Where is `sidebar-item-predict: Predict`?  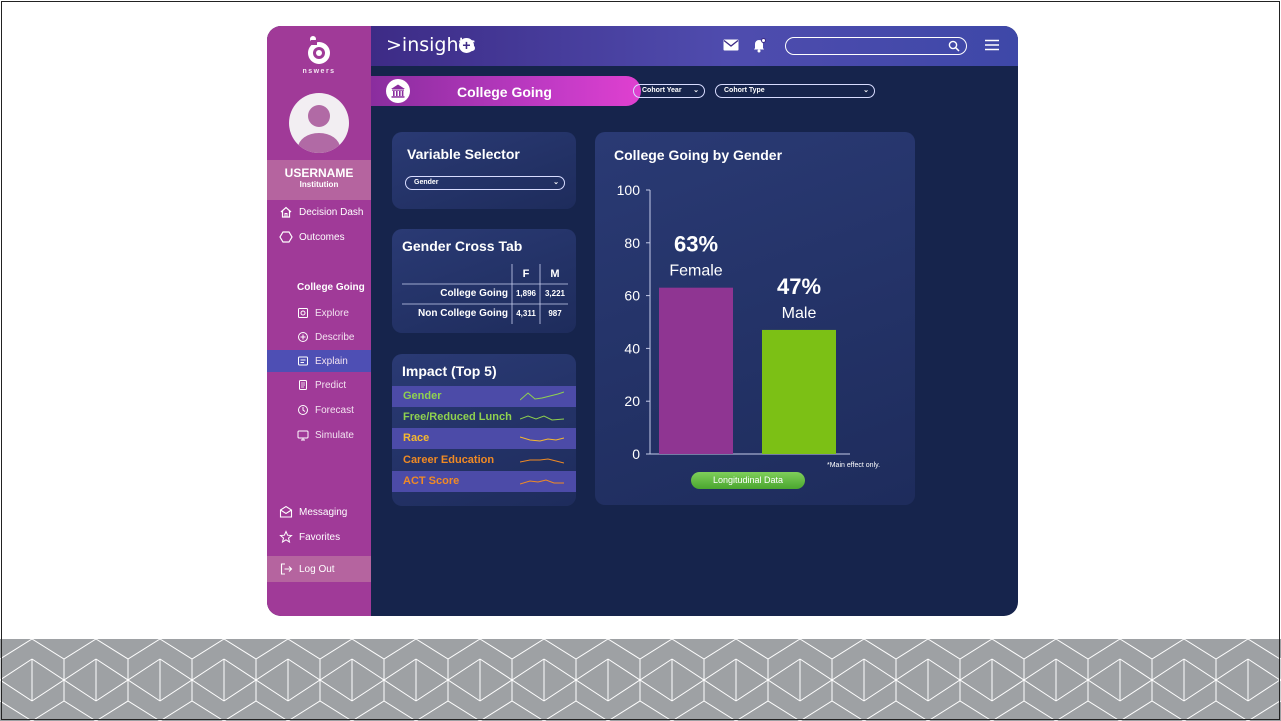
sidebar-item-predict: Predict is located at coordinates (319, 385).